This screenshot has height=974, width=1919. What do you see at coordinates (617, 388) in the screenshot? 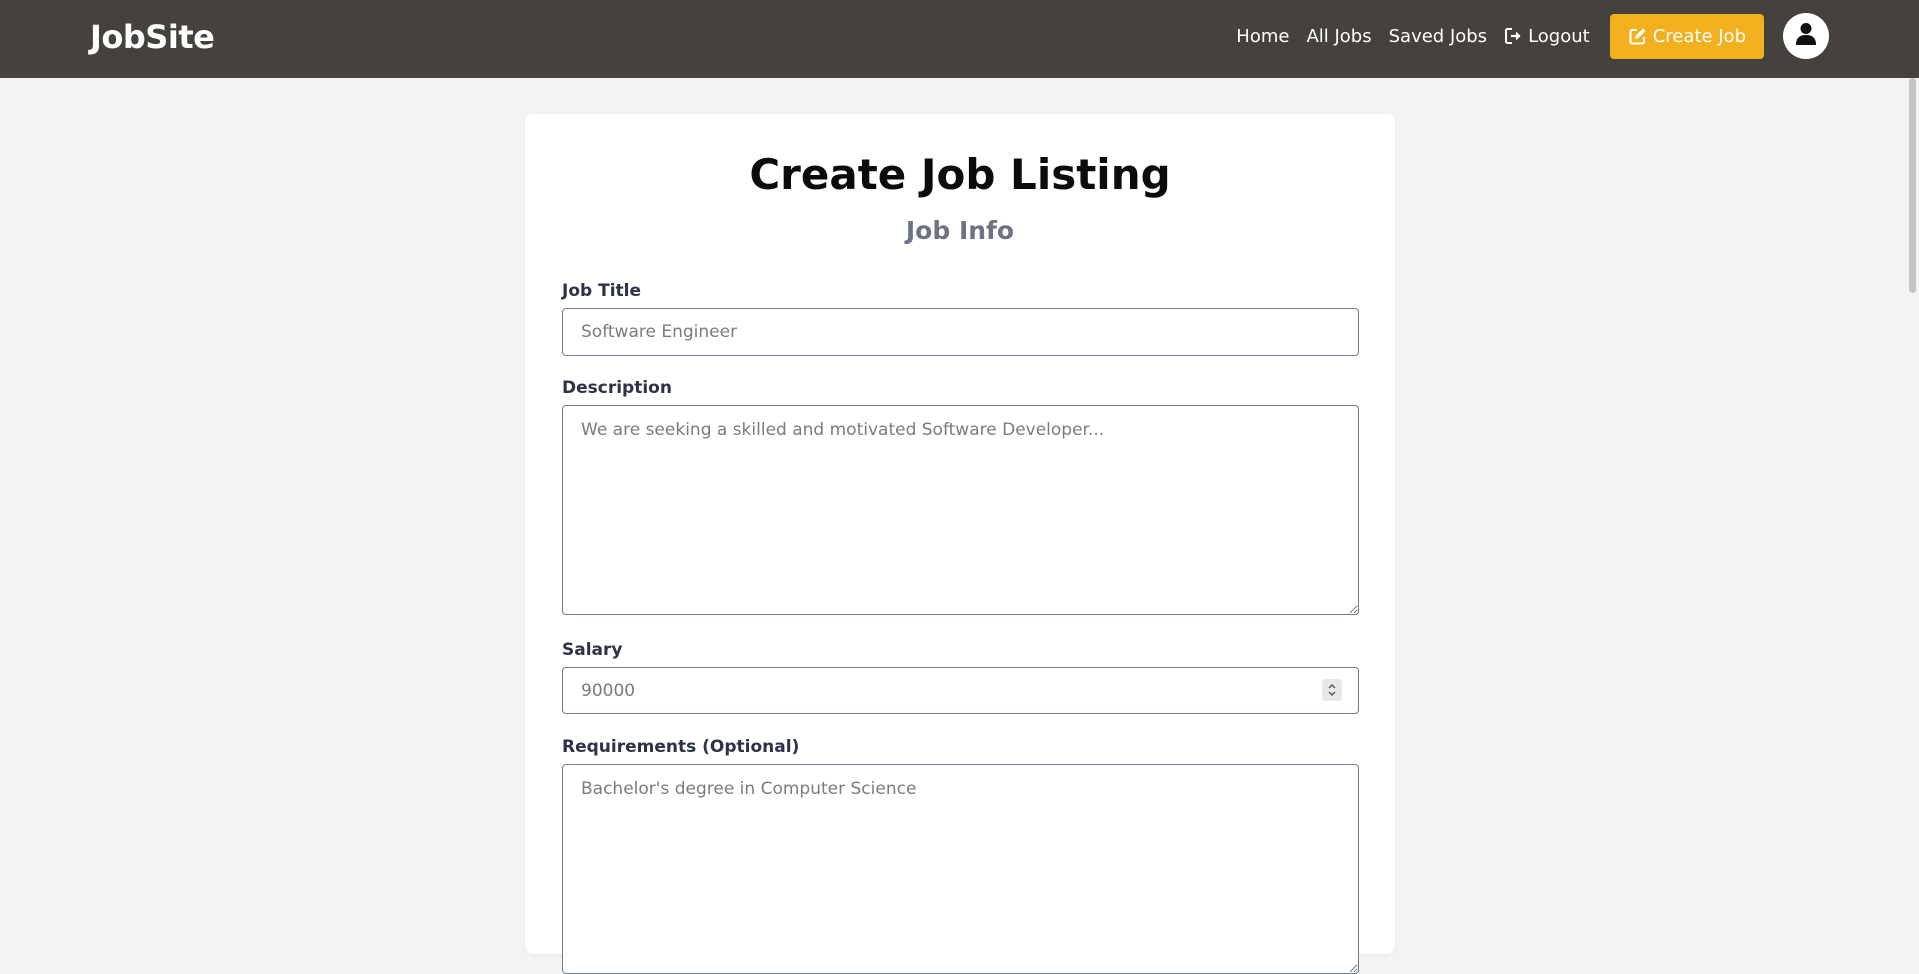
I see `description-label: Description` at bounding box center [617, 388].